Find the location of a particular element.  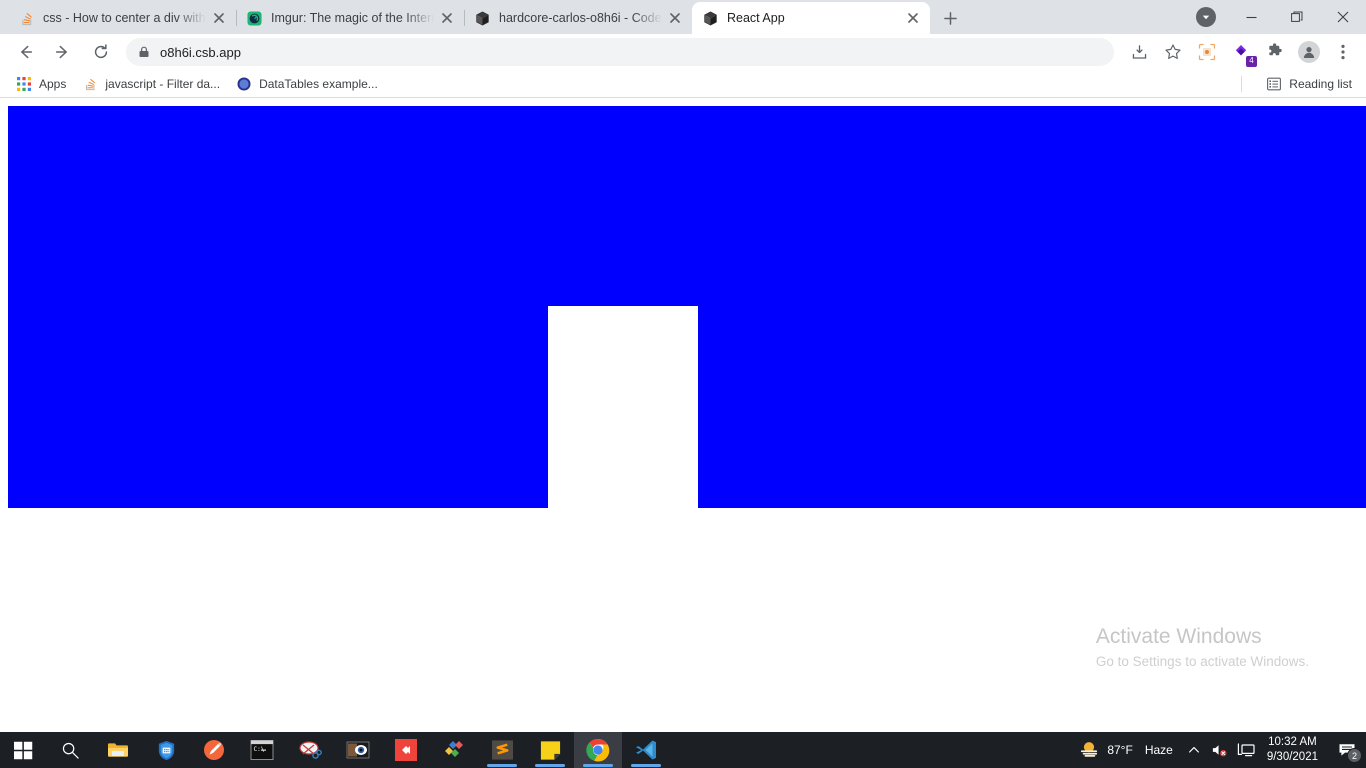

clock-date: 9/30/2021 is located at coordinates (1292, 757).